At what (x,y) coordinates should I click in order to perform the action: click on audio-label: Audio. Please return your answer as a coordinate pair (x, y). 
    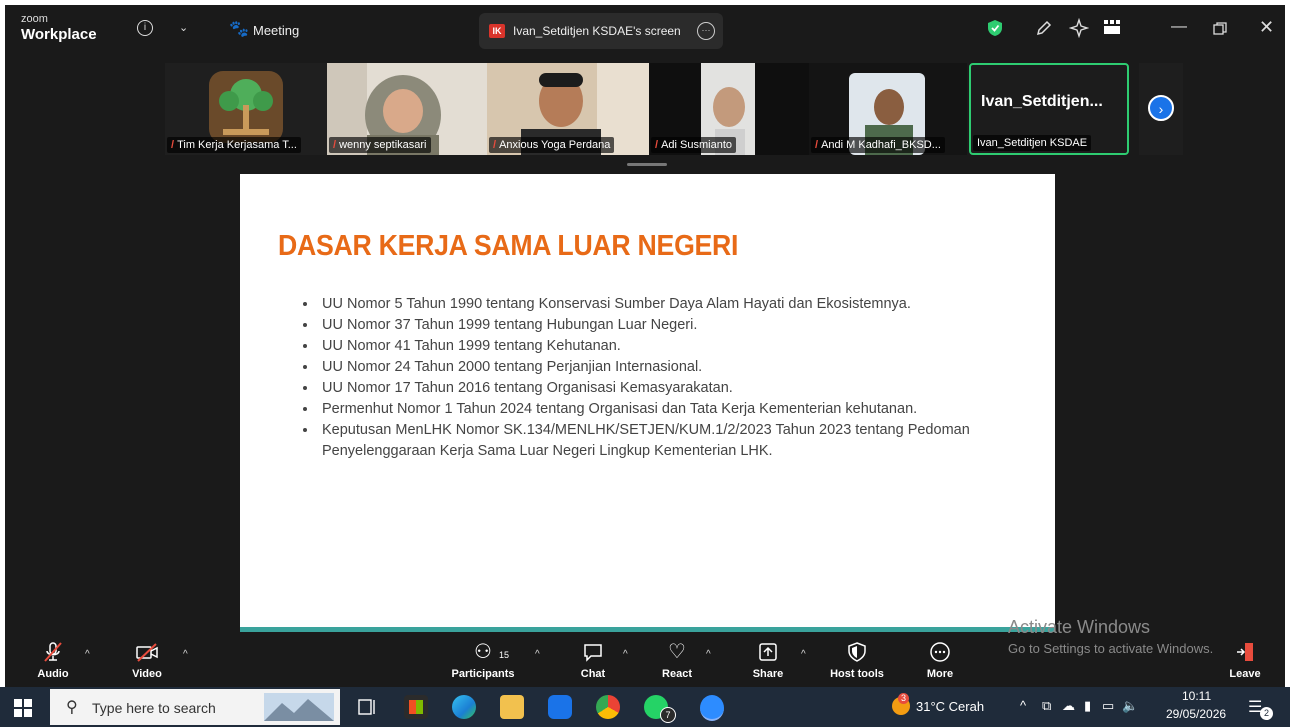
    Looking at the image, I should click on (53, 674).